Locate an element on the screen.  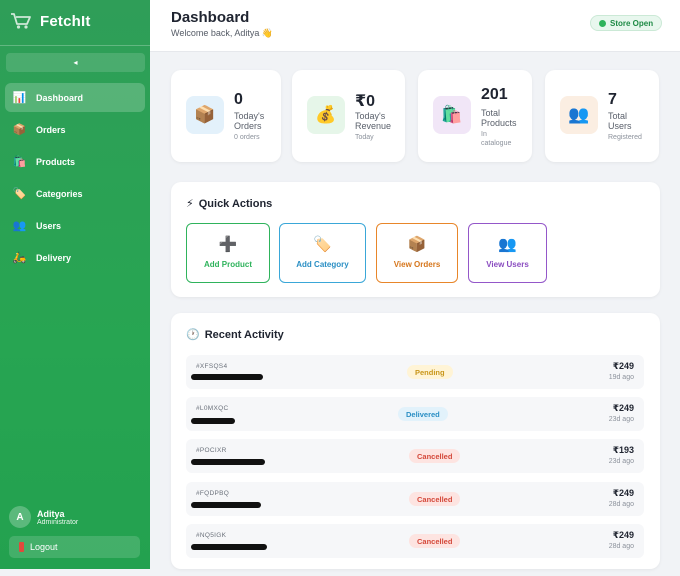
view-orders-button: 📦 View Orders is located at coordinates (417, 253).